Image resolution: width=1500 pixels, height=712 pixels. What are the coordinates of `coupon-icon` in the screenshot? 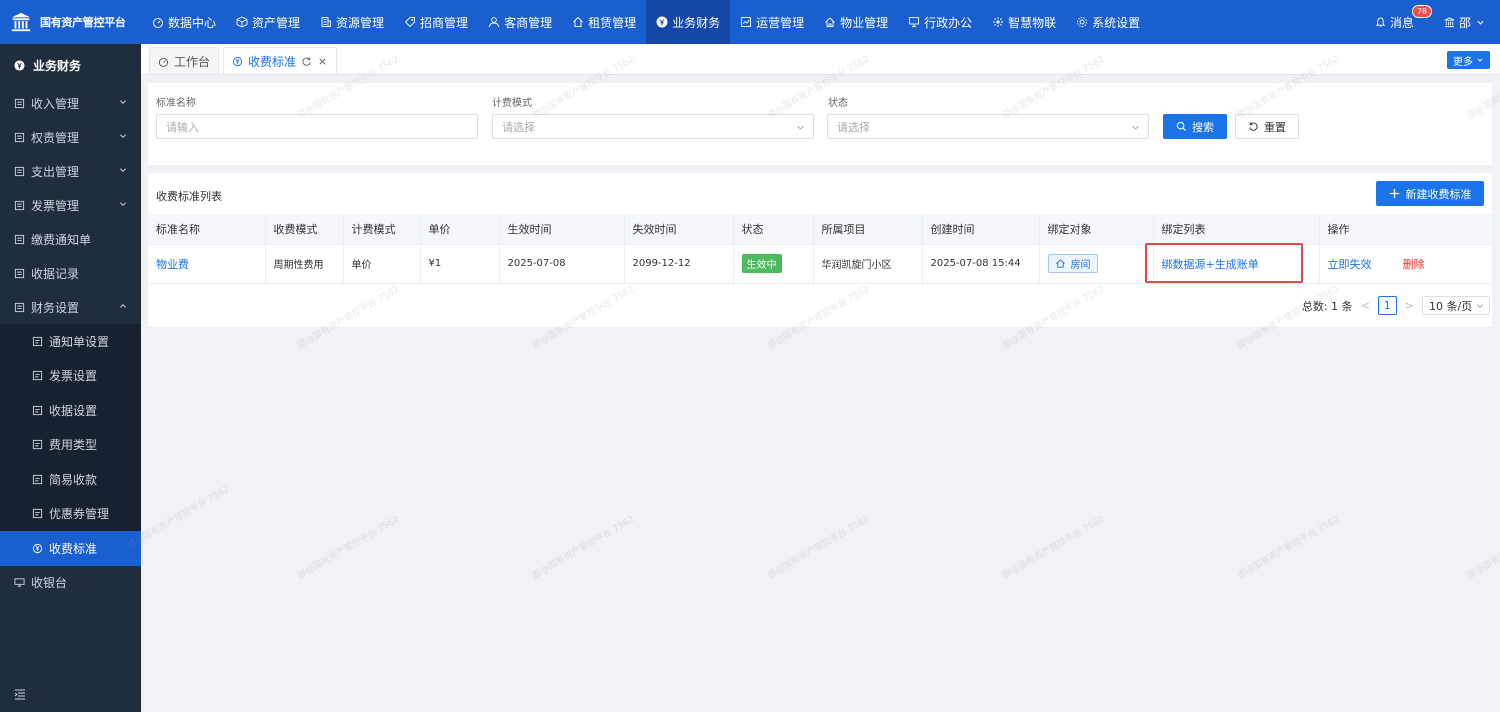 It's located at (37, 514).